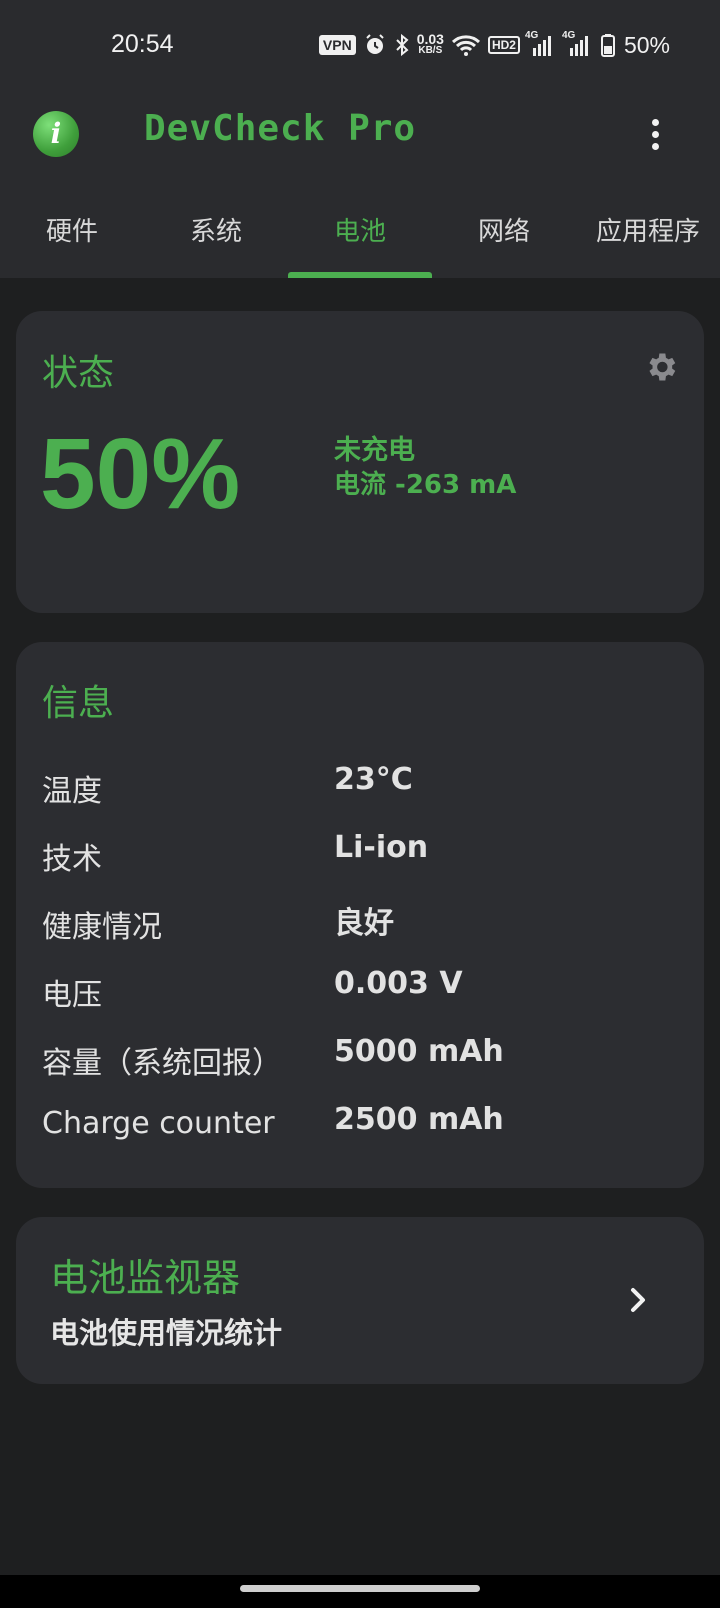 This screenshot has height=1608, width=720. I want to click on tab-battery: 电池, so click(360, 237).